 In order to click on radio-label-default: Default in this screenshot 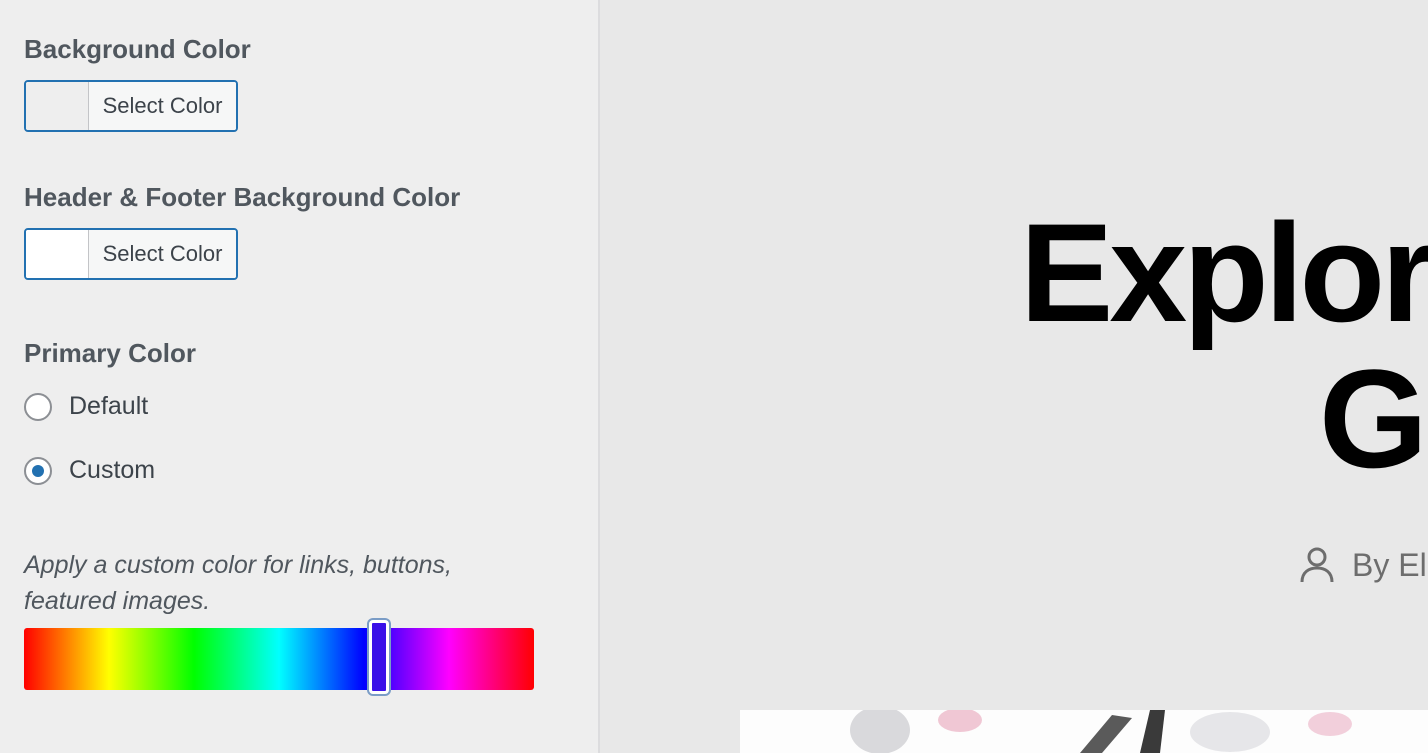, I will do `click(109, 406)`.